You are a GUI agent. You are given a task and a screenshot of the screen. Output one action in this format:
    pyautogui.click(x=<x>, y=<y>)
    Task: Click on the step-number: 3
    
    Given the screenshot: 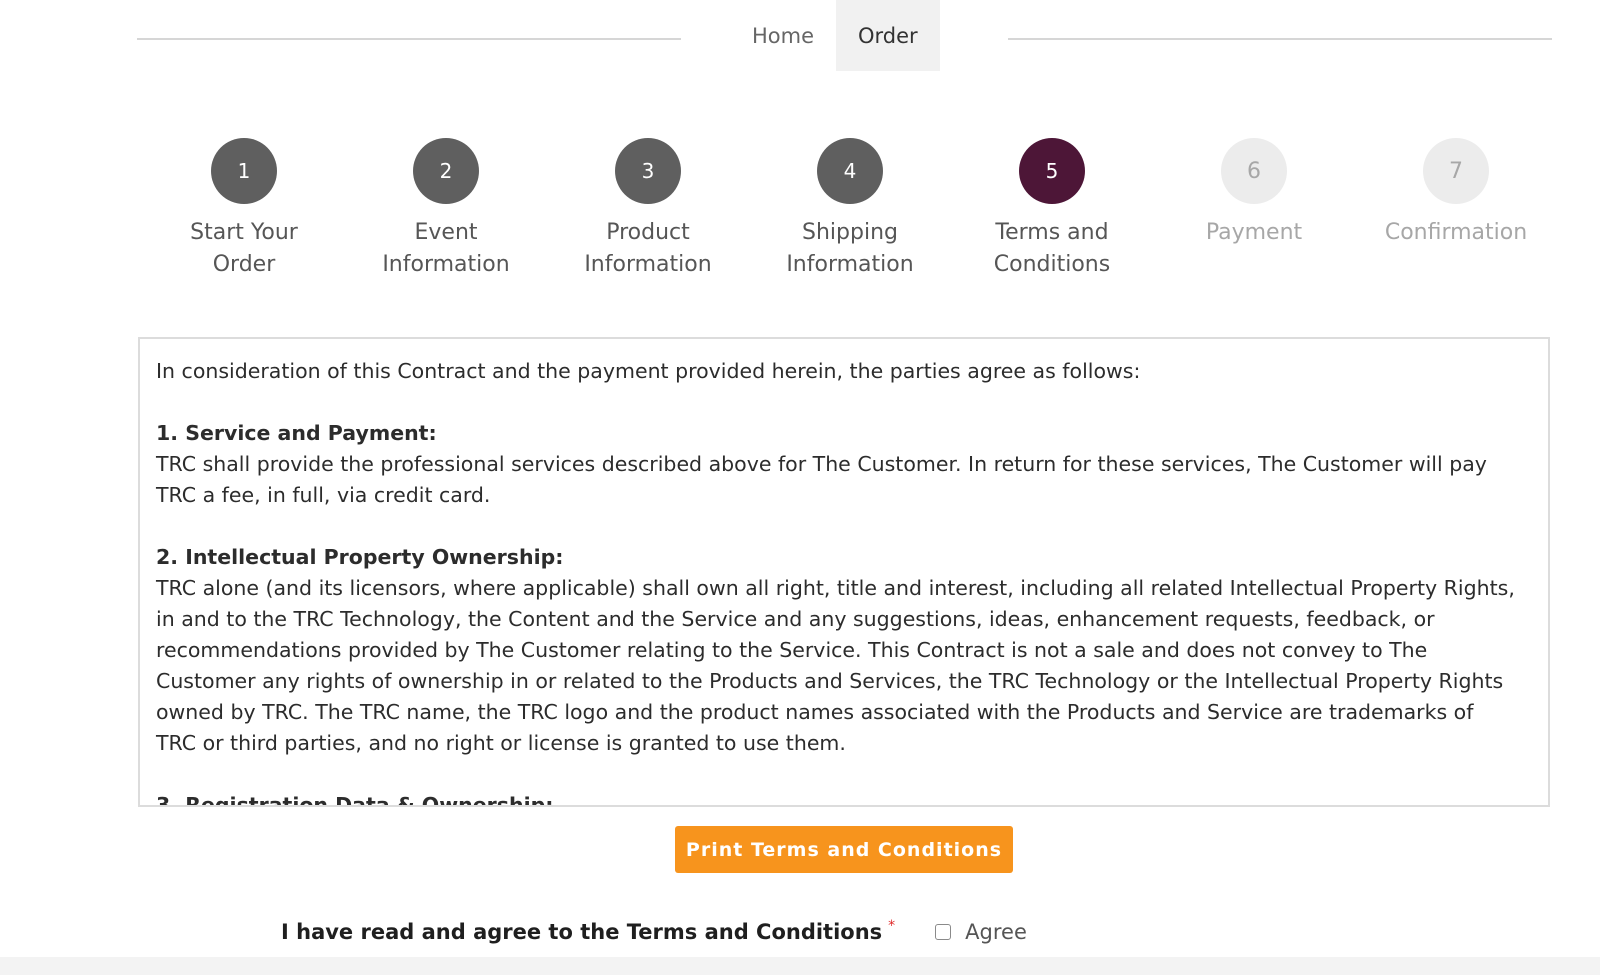 What is the action you would take?
    pyautogui.click(x=648, y=171)
    